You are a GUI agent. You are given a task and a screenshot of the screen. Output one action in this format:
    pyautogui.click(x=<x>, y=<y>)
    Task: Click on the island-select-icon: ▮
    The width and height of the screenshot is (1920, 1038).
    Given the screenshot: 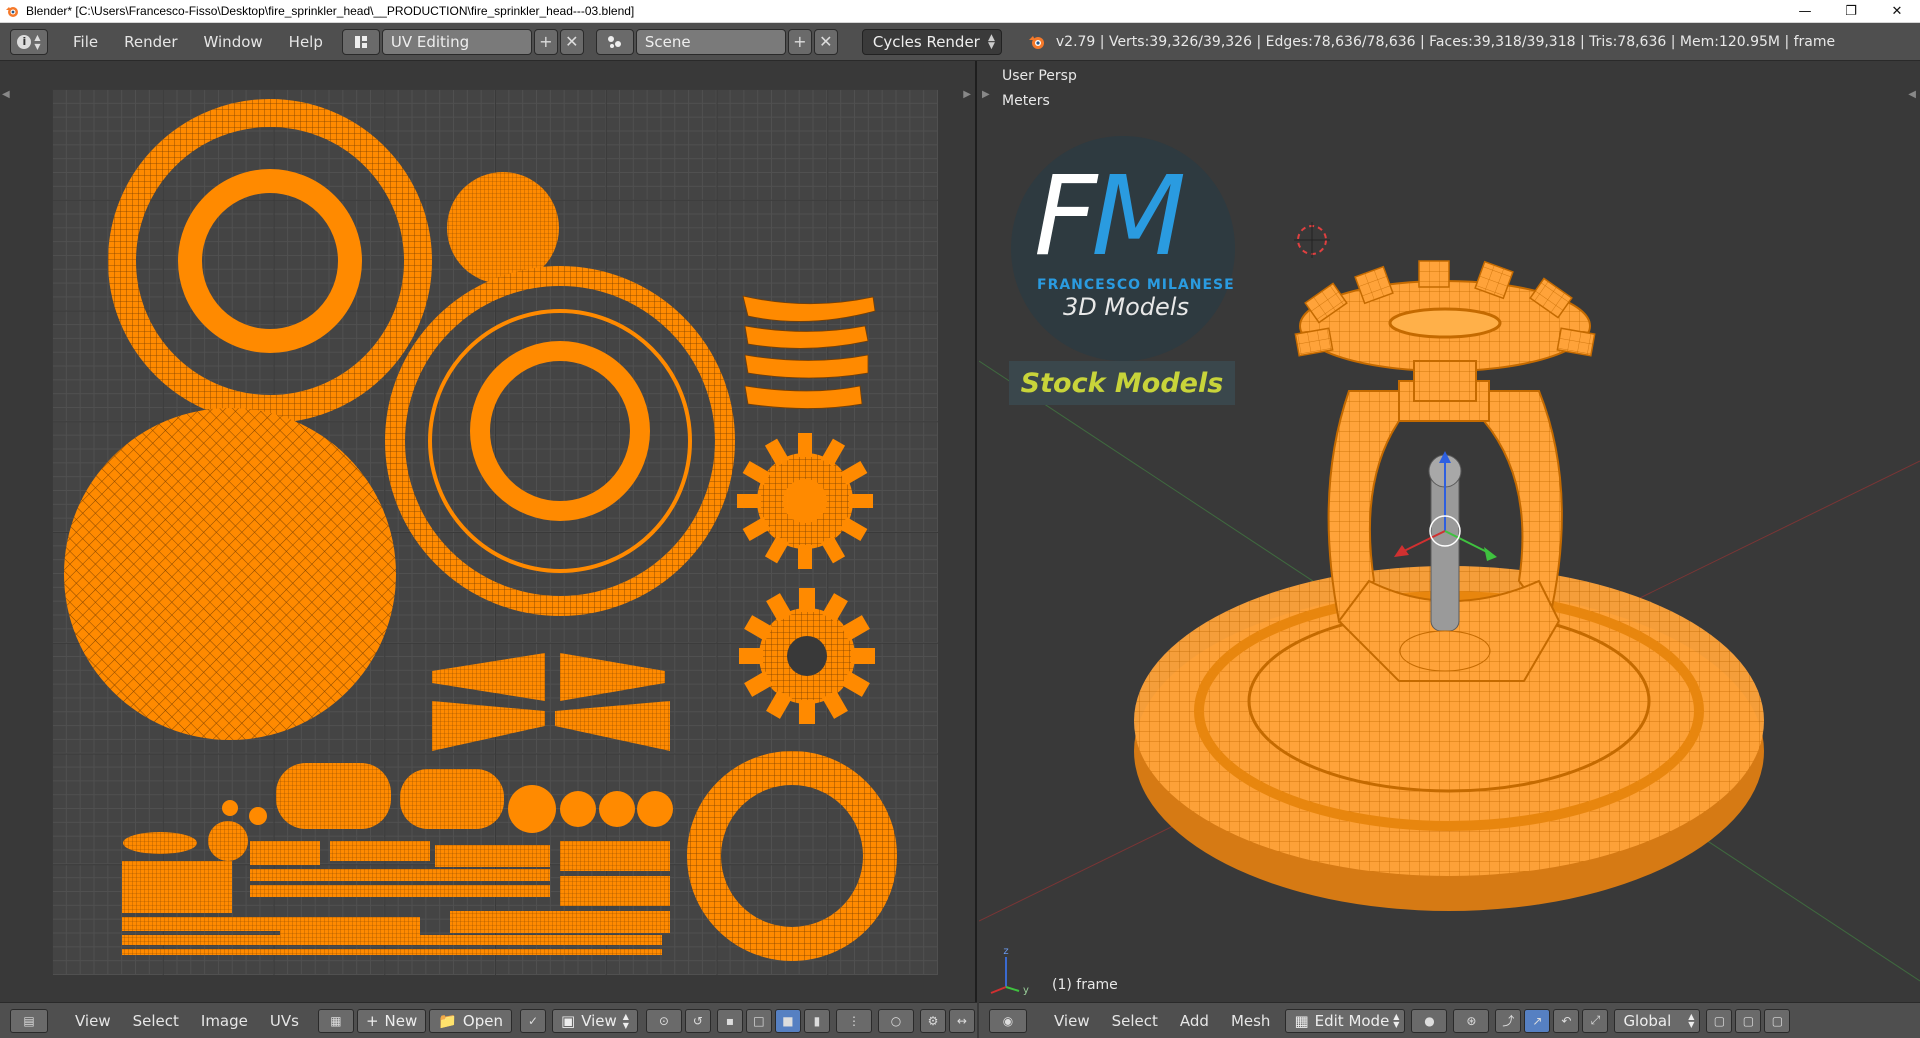 What is the action you would take?
    pyautogui.click(x=816, y=1020)
    